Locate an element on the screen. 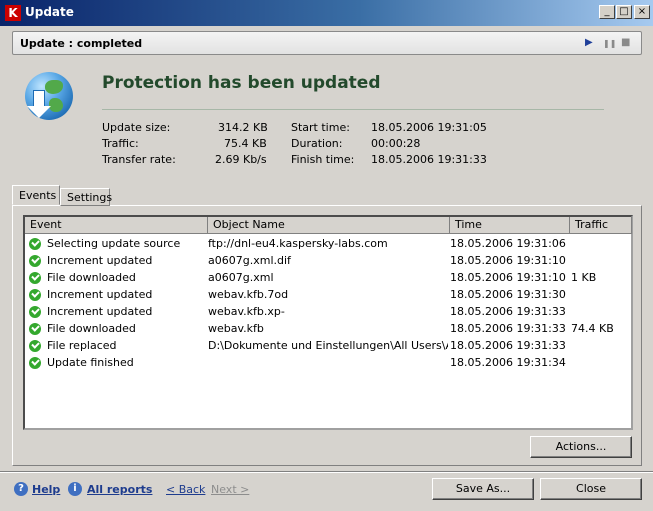 The height and width of the screenshot is (511, 653). kaspersky-app-icon: K is located at coordinates (13, 13).